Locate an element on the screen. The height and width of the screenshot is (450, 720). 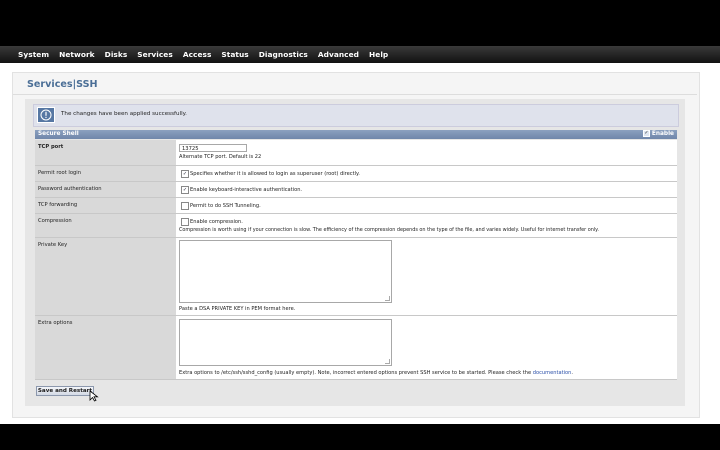
tcp-port-hint: Alternate TCP port. Default is 22 is located at coordinates (220, 157).